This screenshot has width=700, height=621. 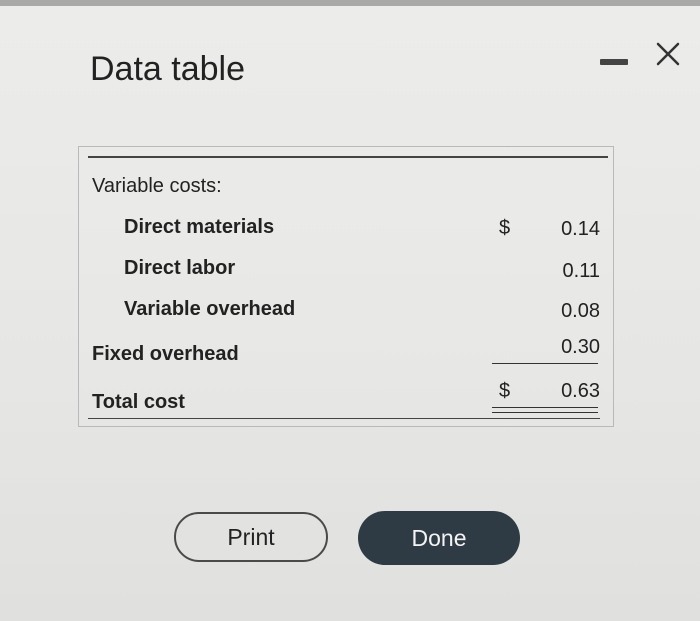 I want to click on minimize-icon, so click(x=614, y=62).